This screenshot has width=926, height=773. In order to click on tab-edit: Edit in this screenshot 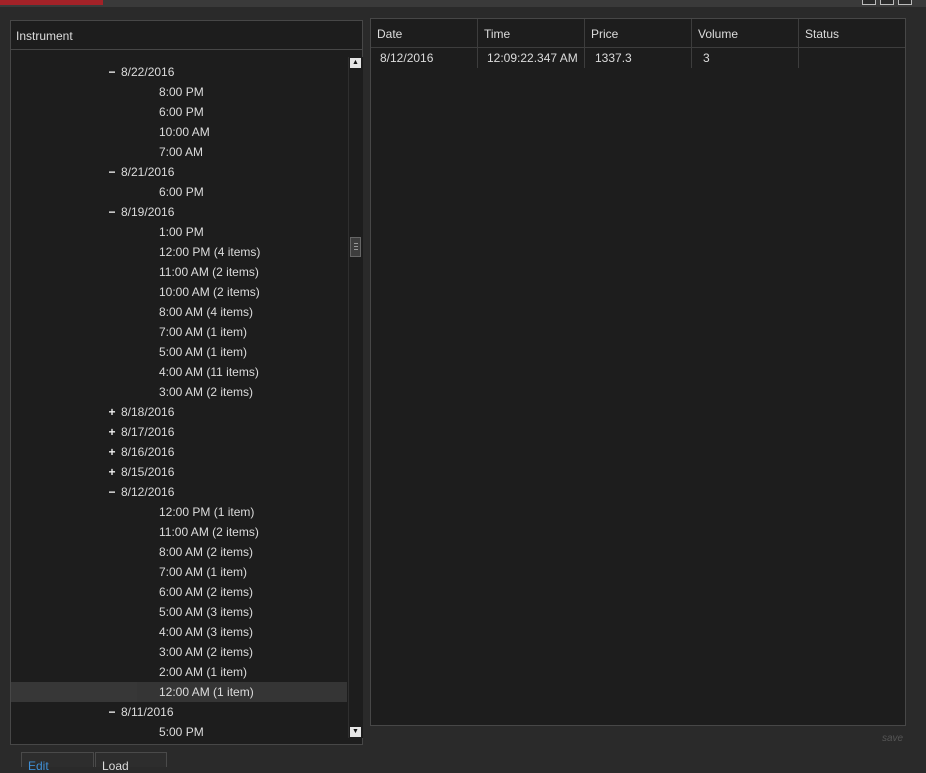, I will do `click(57, 762)`.